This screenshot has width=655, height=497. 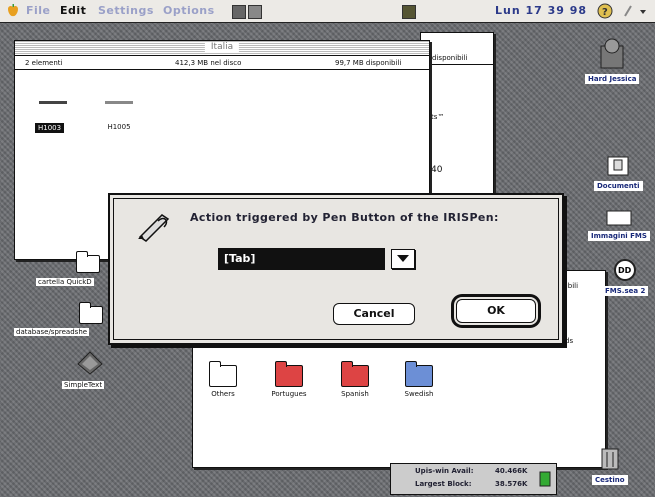 What do you see at coordinates (126, 10) in the screenshot?
I see `menu-settings: Settings` at bounding box center [126, 10].